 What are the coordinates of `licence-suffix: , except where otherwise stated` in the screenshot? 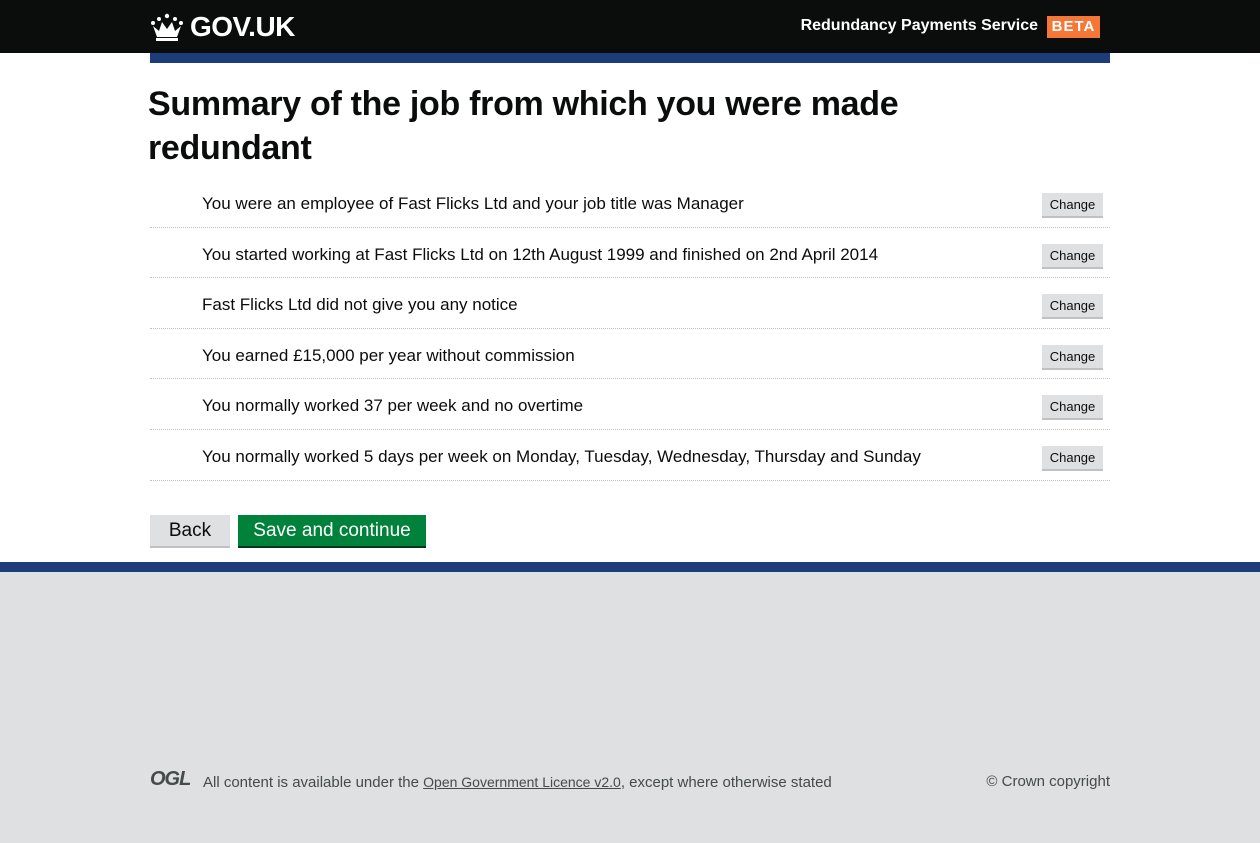 It's located at (726, 782).